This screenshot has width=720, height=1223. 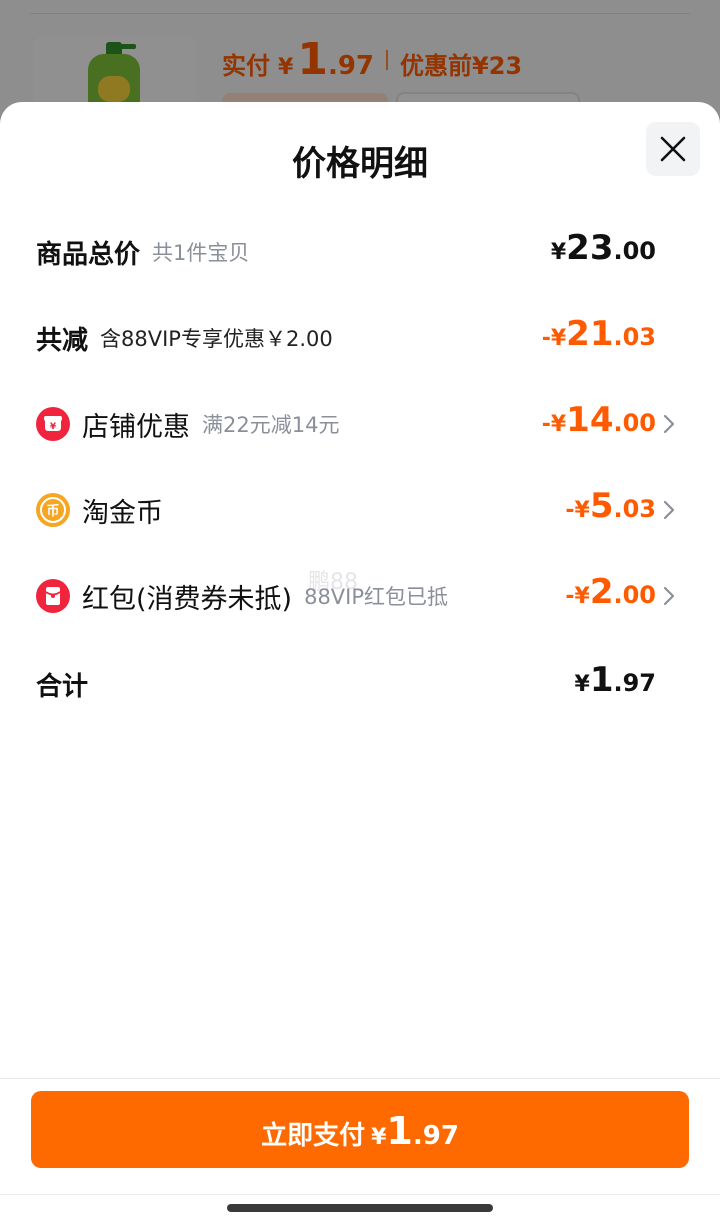 What do you see at coordinates (122, 513) in the screenshot?
I see `taojinbi-label: 淘金币` at bounding box center [122, 513].